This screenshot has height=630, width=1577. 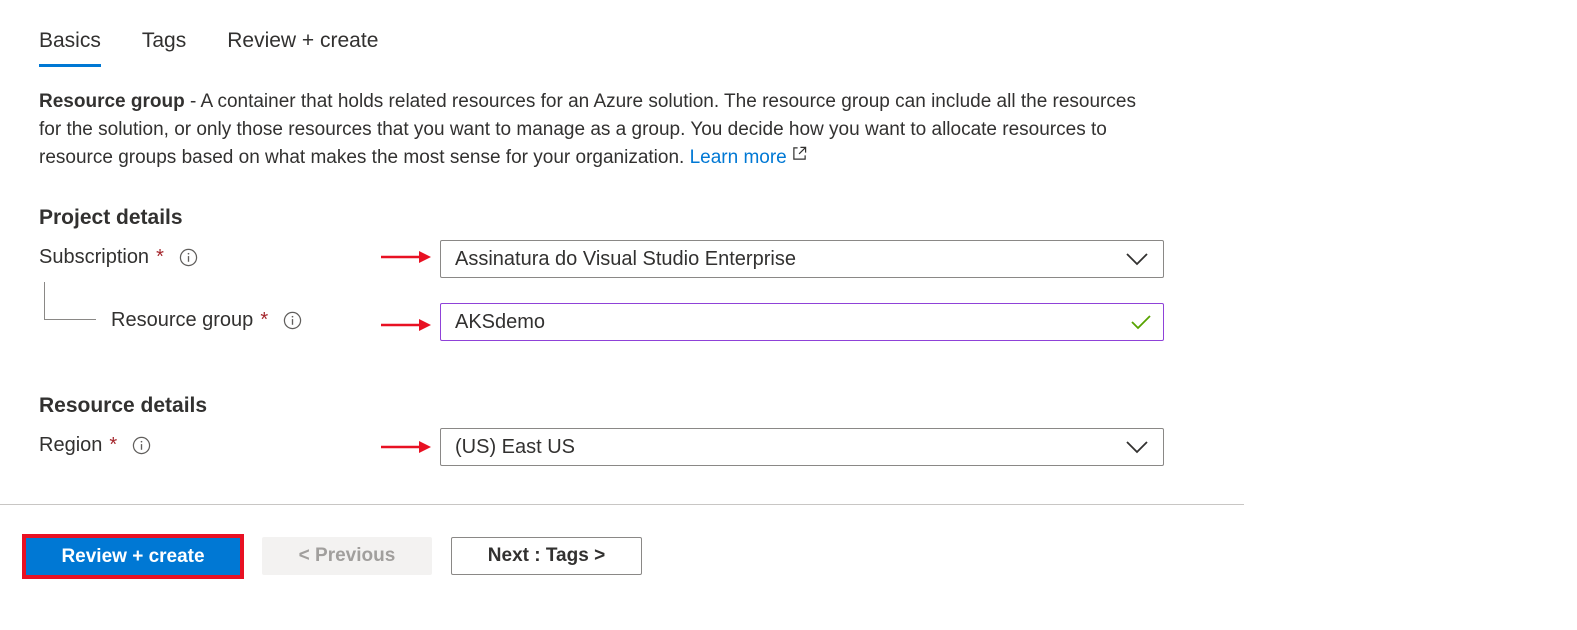 What do you see at coordinates (70, 301) in the screenshot?
I see `tree-connector` at bounding box center [70, 301].